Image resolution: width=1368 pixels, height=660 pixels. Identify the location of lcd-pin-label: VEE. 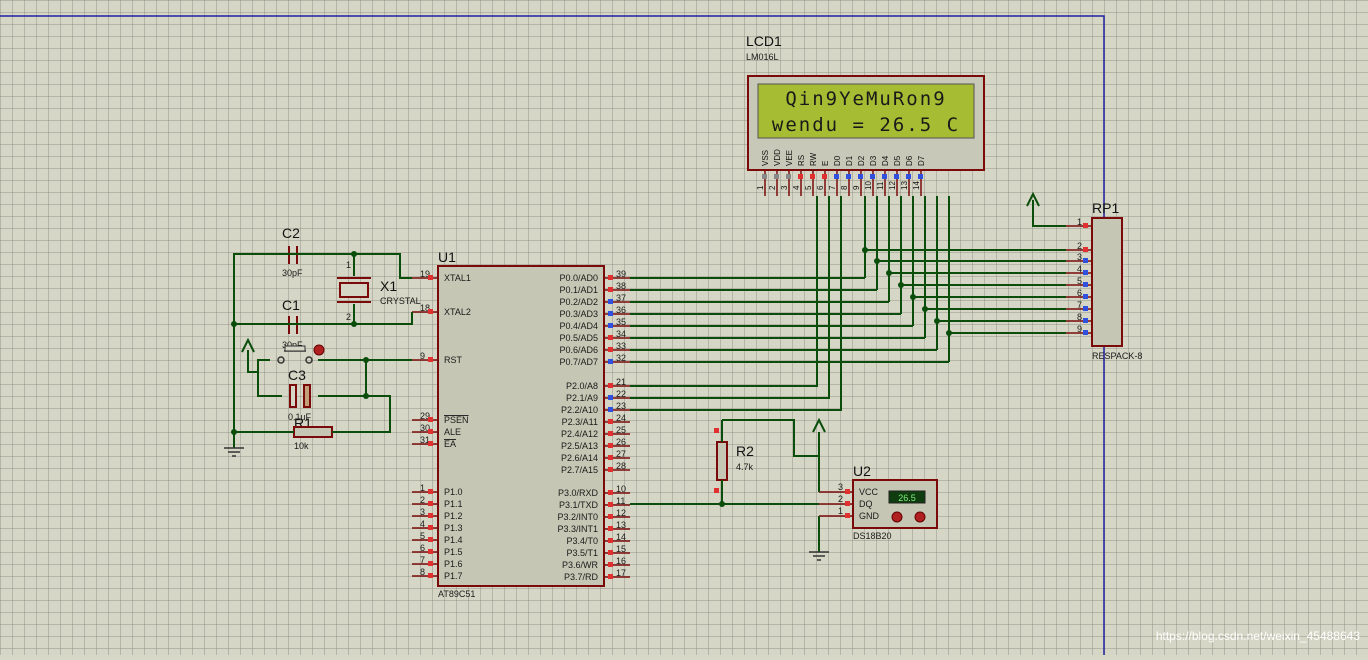
(789, 158).